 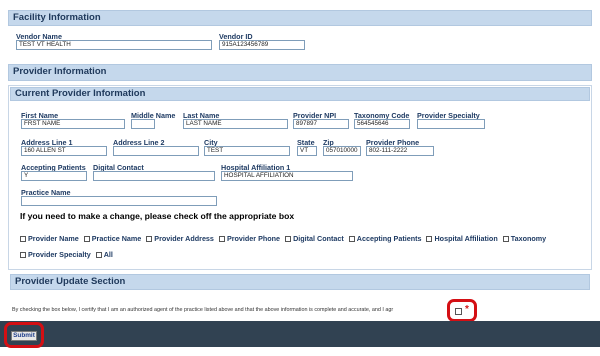 What do you see at coordinates (300, 72) in the screenshot?
I see `provider-section-header: Provider Information` at bounding box center [300, 72].